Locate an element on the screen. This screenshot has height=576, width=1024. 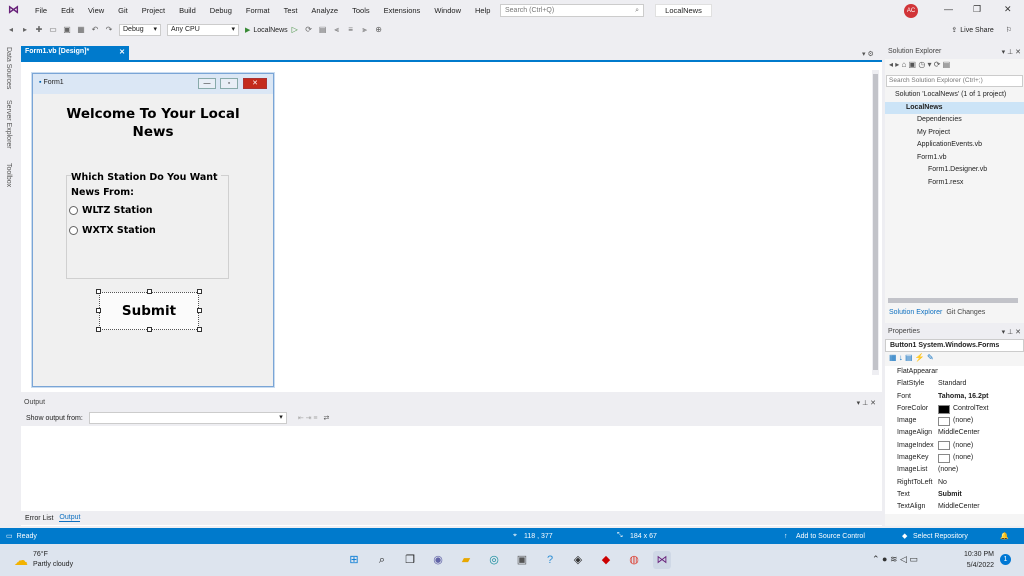
visual-studio-icon: ⋈ is located at coordinates (662, 560).